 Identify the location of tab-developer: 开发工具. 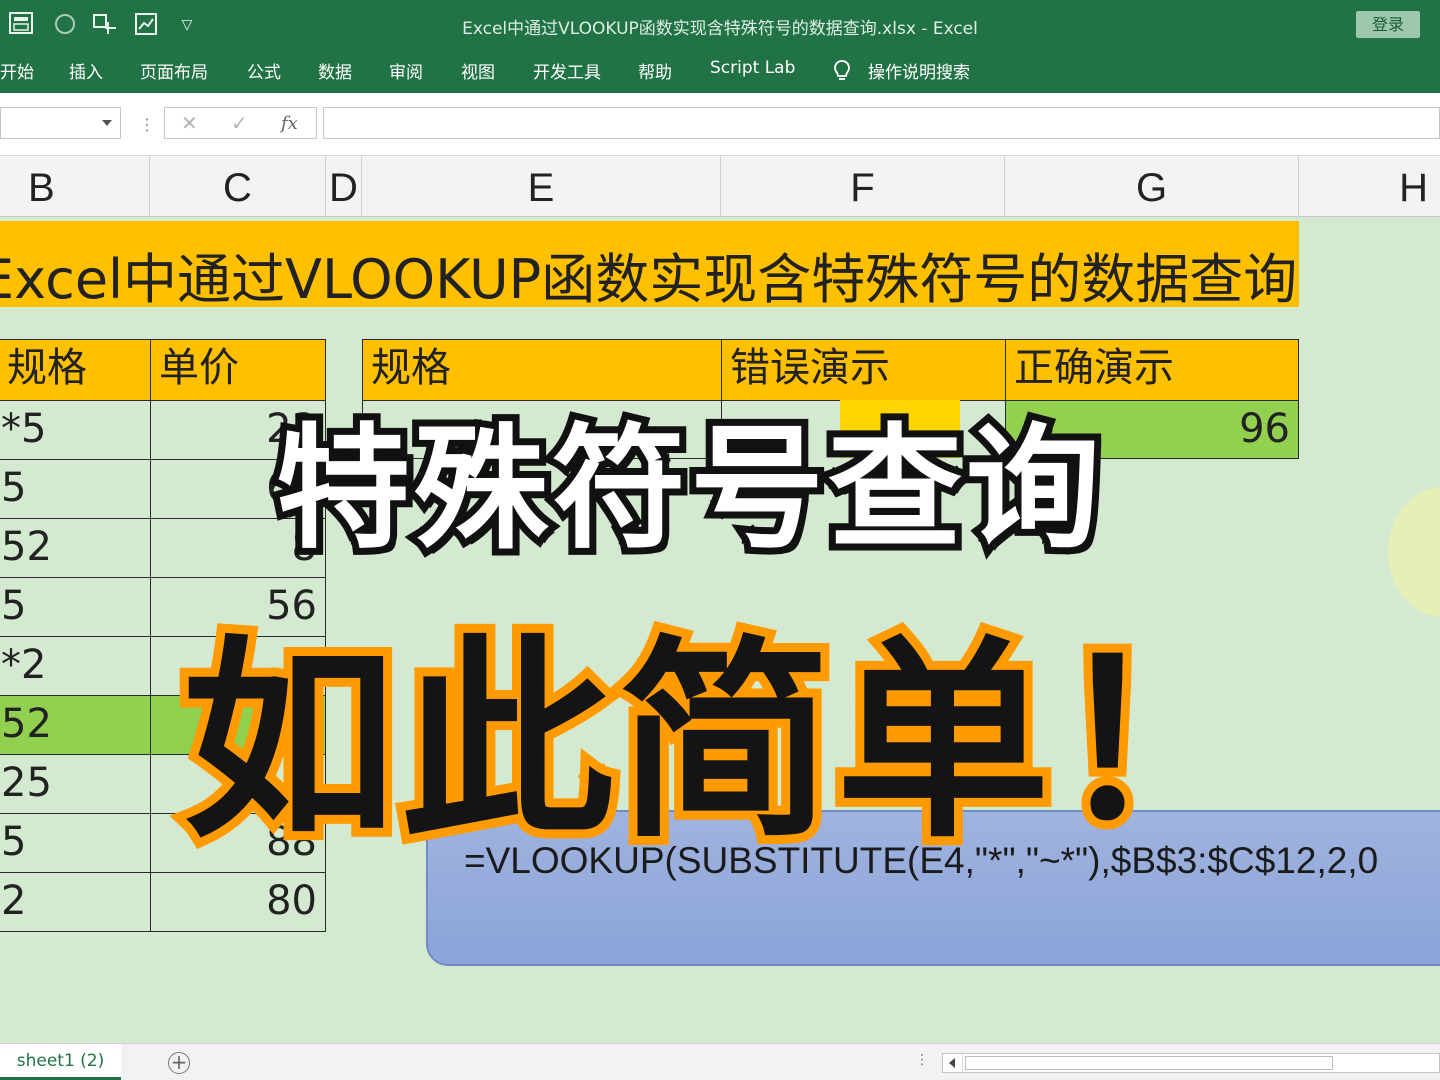
(567, 70).